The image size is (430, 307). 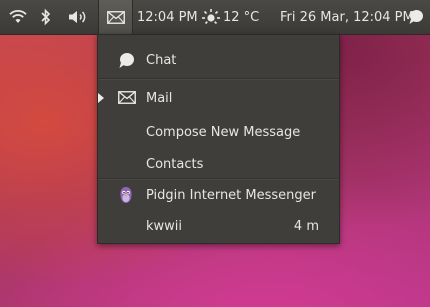 What do you see at coordinates (306, 226) in the screenshot?
I see `kwwii-time: 4 m` at bounding box center [306, 226].